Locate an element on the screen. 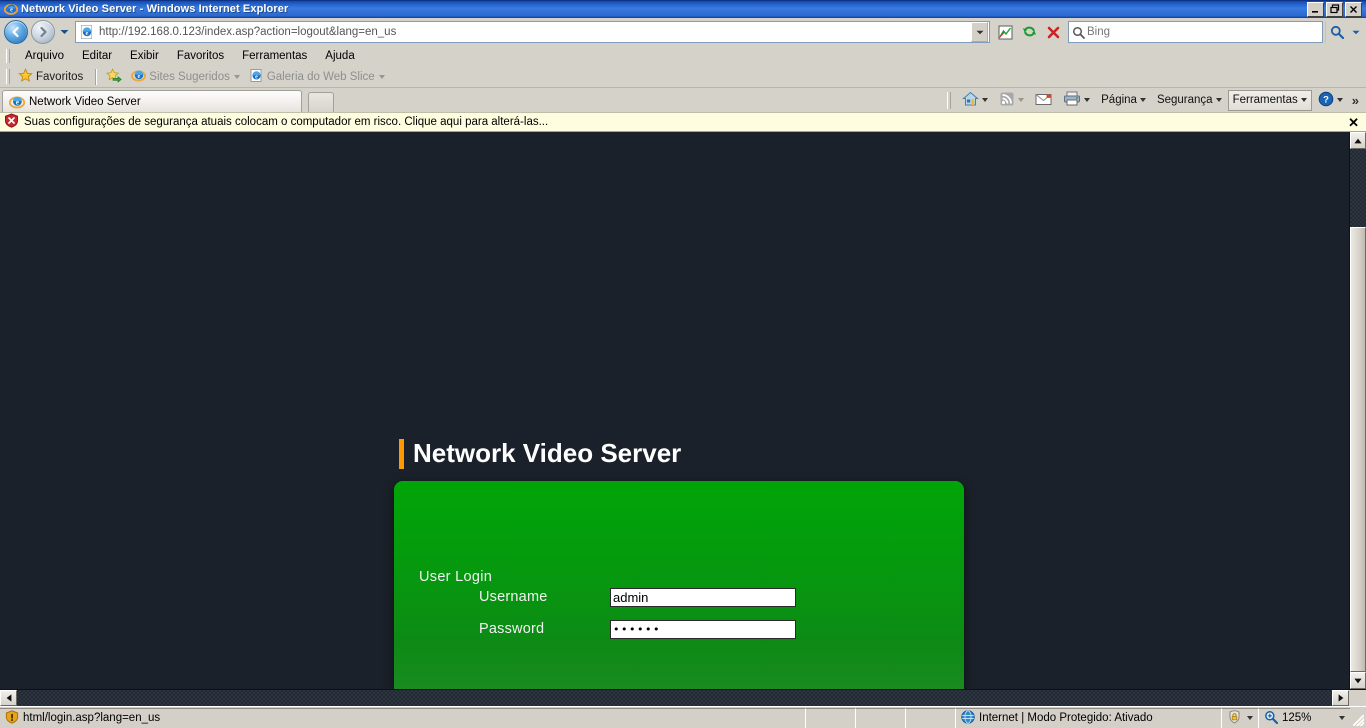 The height and width of the screenshot is (728, 1366). help-button: ? is located at coordinates (1330, 100).